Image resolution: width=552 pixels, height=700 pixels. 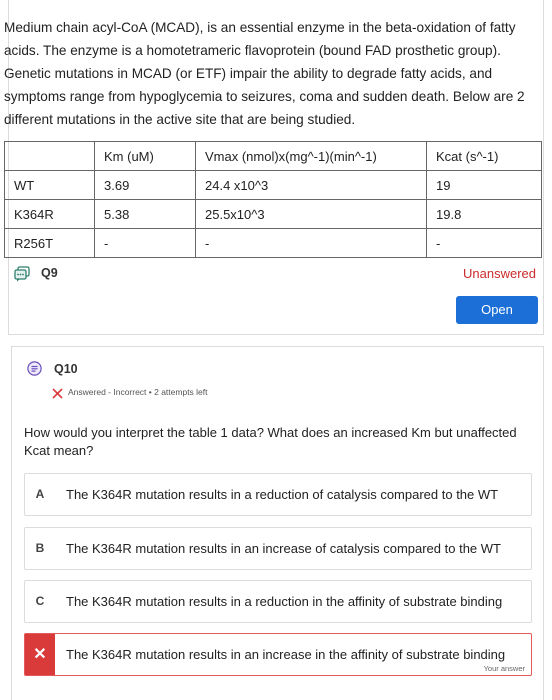 I want to click on table-row: R256T - - -, so click(x=273, y=243).